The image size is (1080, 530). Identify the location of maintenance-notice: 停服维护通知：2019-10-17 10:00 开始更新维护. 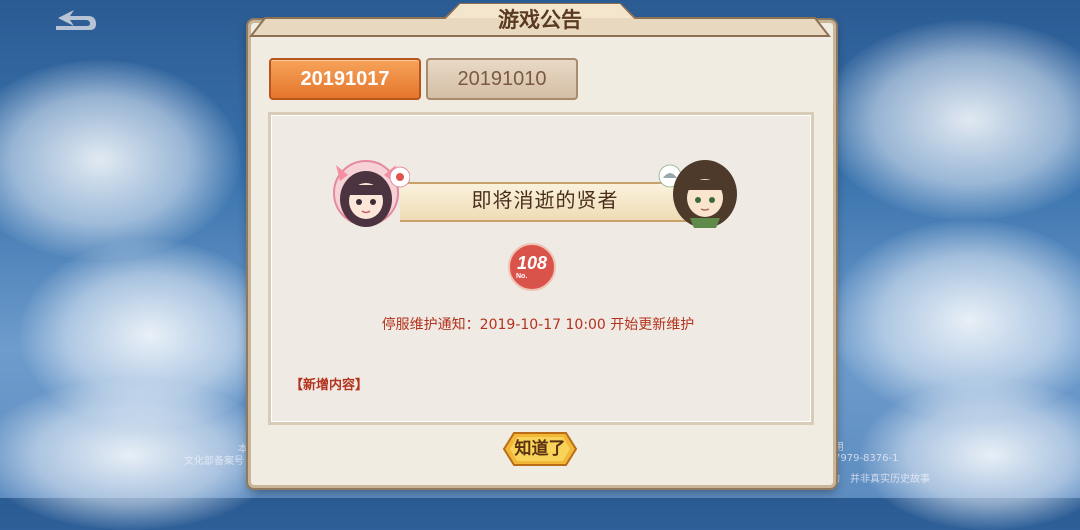
(538, 325).